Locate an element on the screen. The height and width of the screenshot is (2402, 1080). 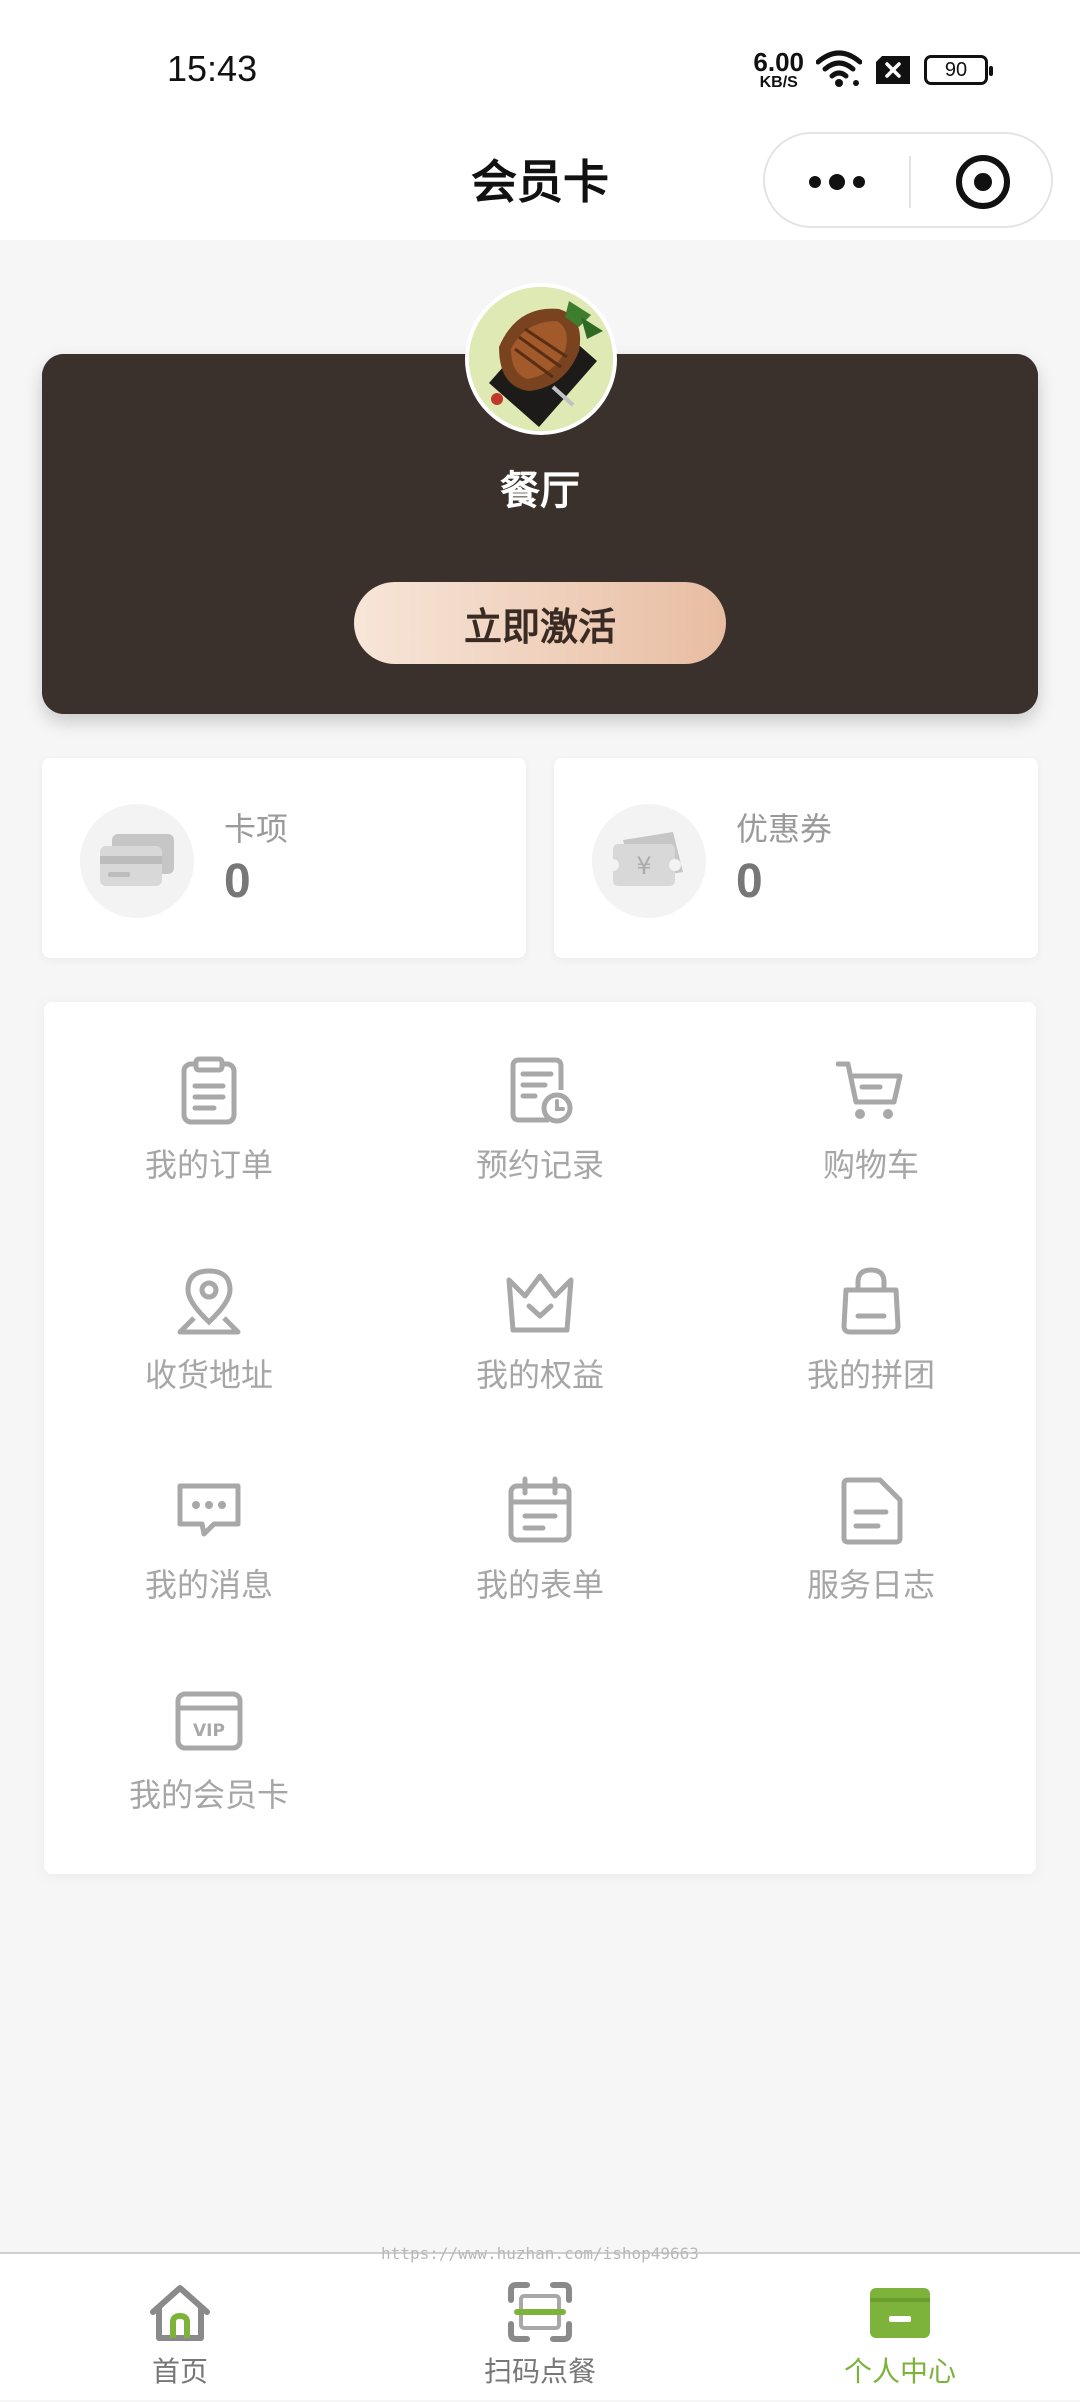
cart-icon is located at coordinates (869, 1090).